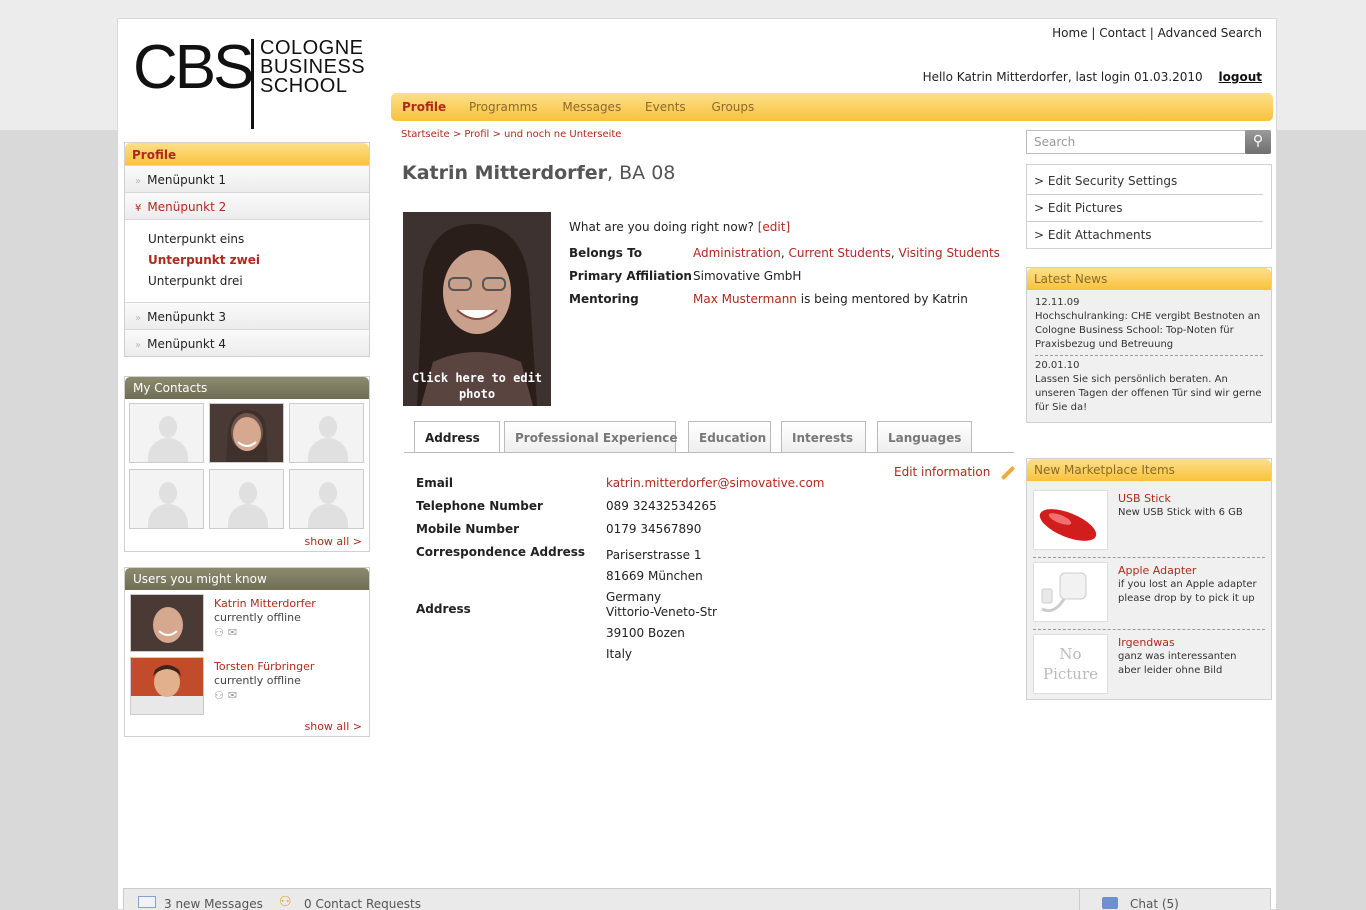 The width and height of the screenshot is (1366, 910). I want to click on status-edit-link: [edit], so click(774, 227).